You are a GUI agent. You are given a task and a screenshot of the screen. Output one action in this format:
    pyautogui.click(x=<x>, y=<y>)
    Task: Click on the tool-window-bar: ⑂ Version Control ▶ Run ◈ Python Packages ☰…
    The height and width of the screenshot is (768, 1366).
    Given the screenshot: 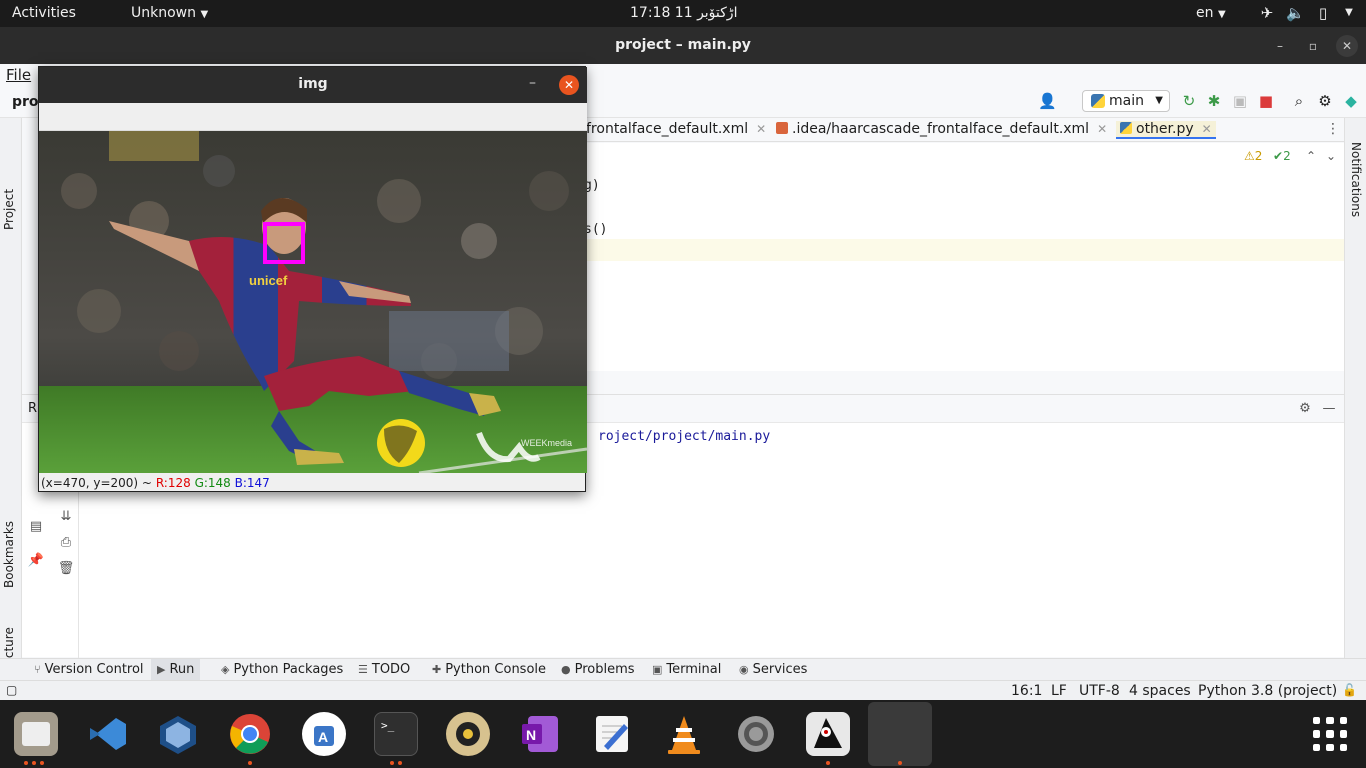 What is the action you would take?
    pyautogui.click(x=683, y=669)
    